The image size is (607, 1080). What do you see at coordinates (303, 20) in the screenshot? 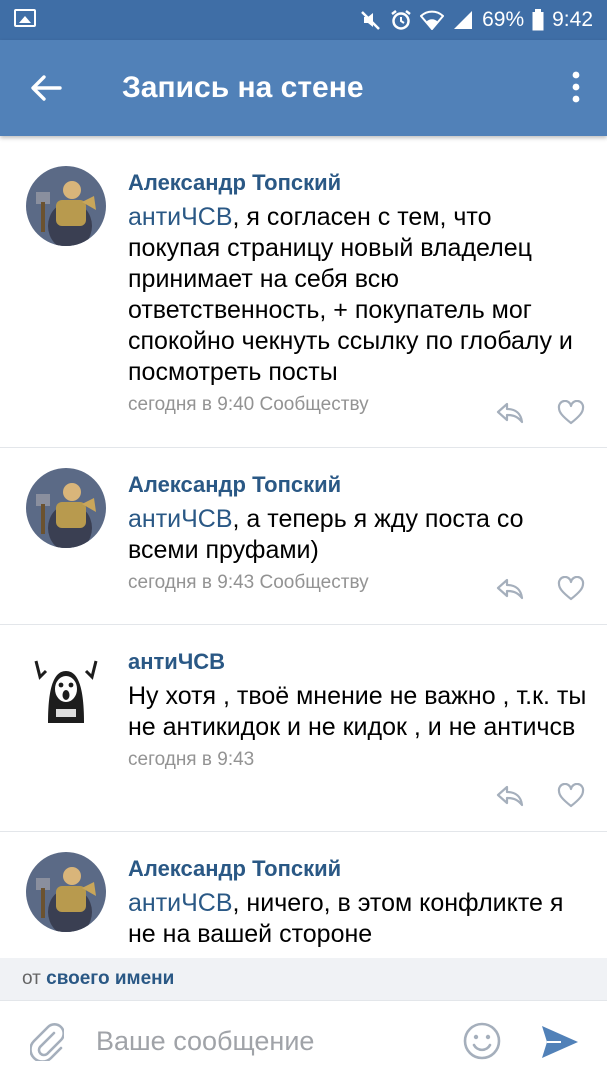
I see `status-bar: 69% 9:42` at bounding box center [303, 20].